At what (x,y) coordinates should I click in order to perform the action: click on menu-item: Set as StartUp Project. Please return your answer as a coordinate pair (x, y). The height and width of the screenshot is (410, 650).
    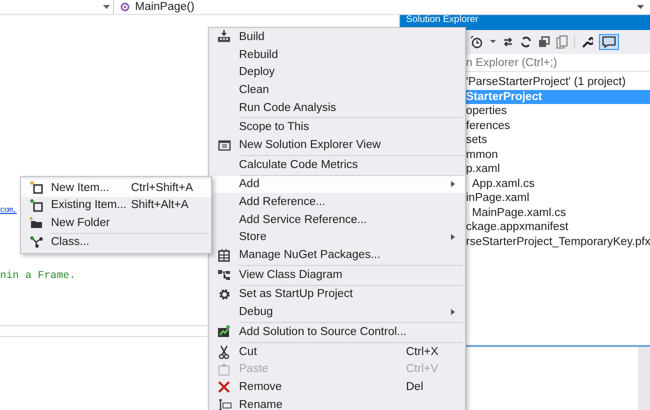
    Looking at the image, I should click on (337, 295).